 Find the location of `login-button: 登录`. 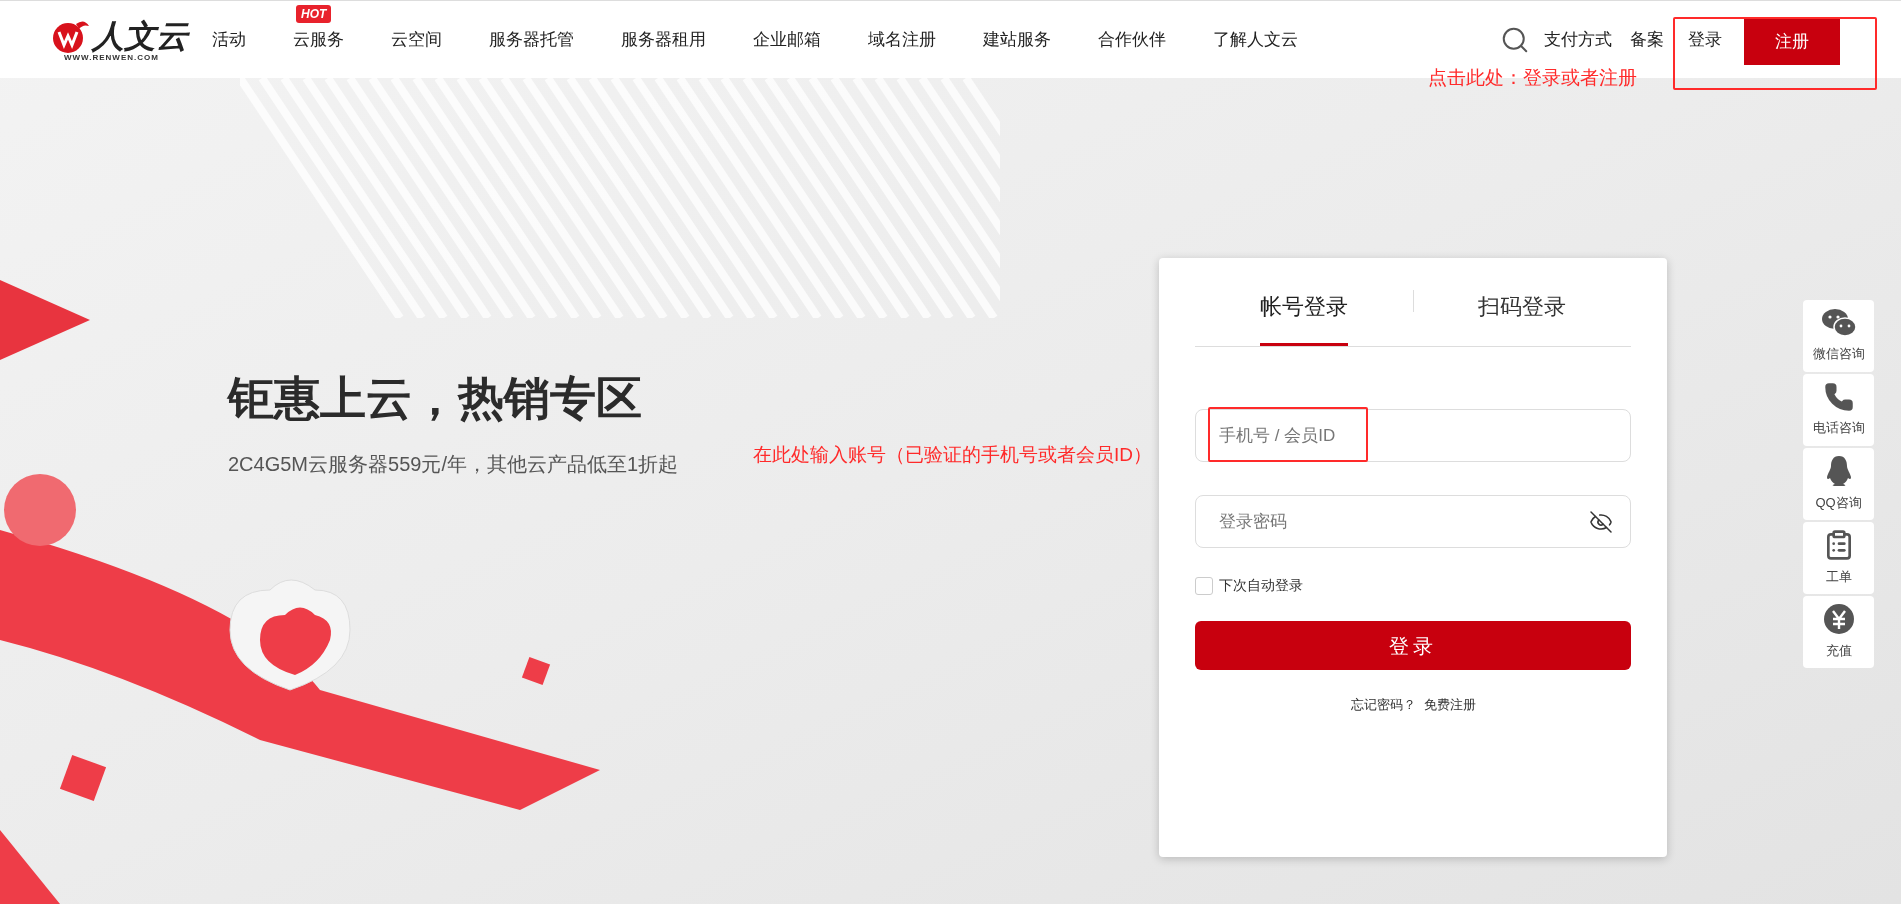

login-button: 登录 is located at coordinates (1413, 645).